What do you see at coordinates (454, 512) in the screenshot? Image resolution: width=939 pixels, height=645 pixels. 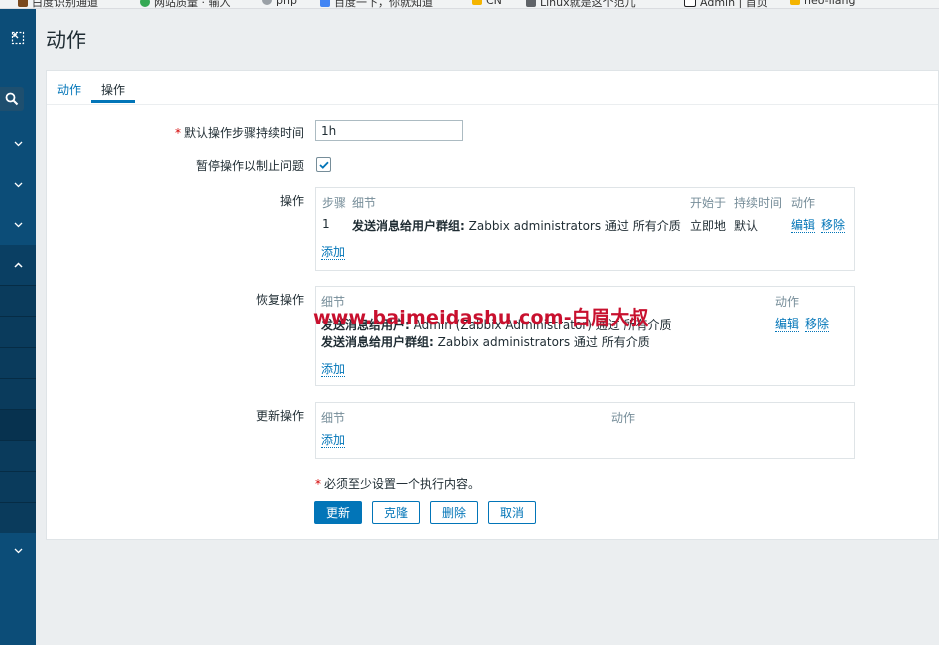 I see `delete-button: 删除` at bounding box center [454, 512].